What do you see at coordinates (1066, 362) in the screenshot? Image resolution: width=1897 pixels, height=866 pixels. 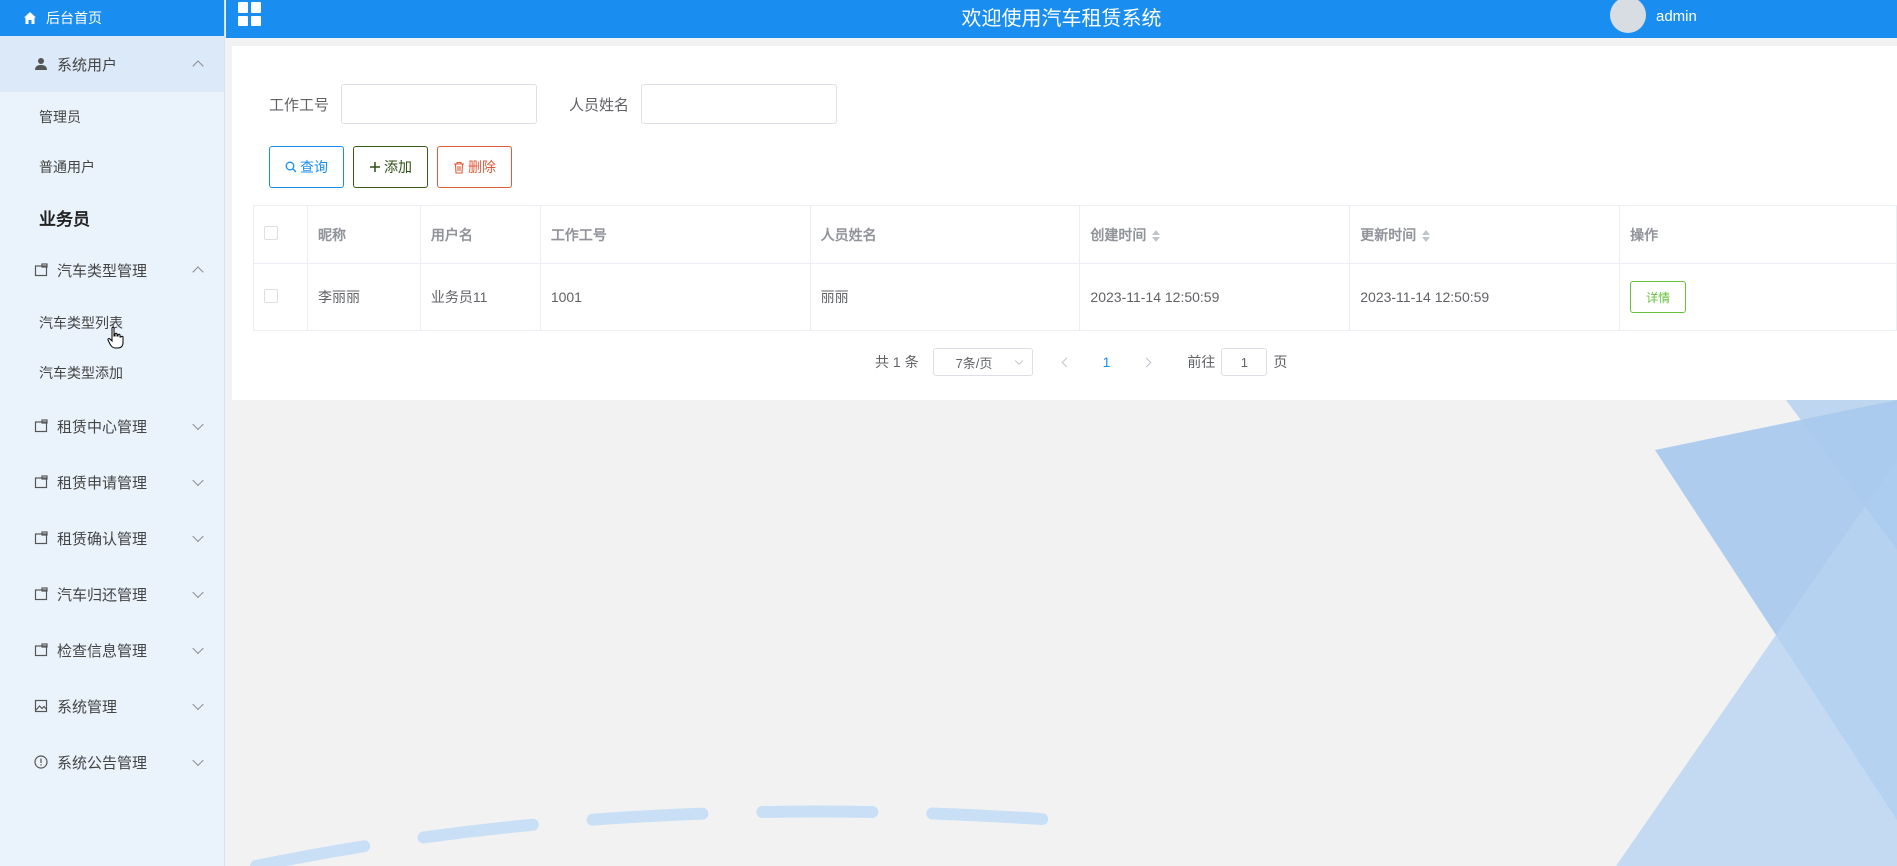 I see `prev-page-icon` at bounding box center [1066, 362].